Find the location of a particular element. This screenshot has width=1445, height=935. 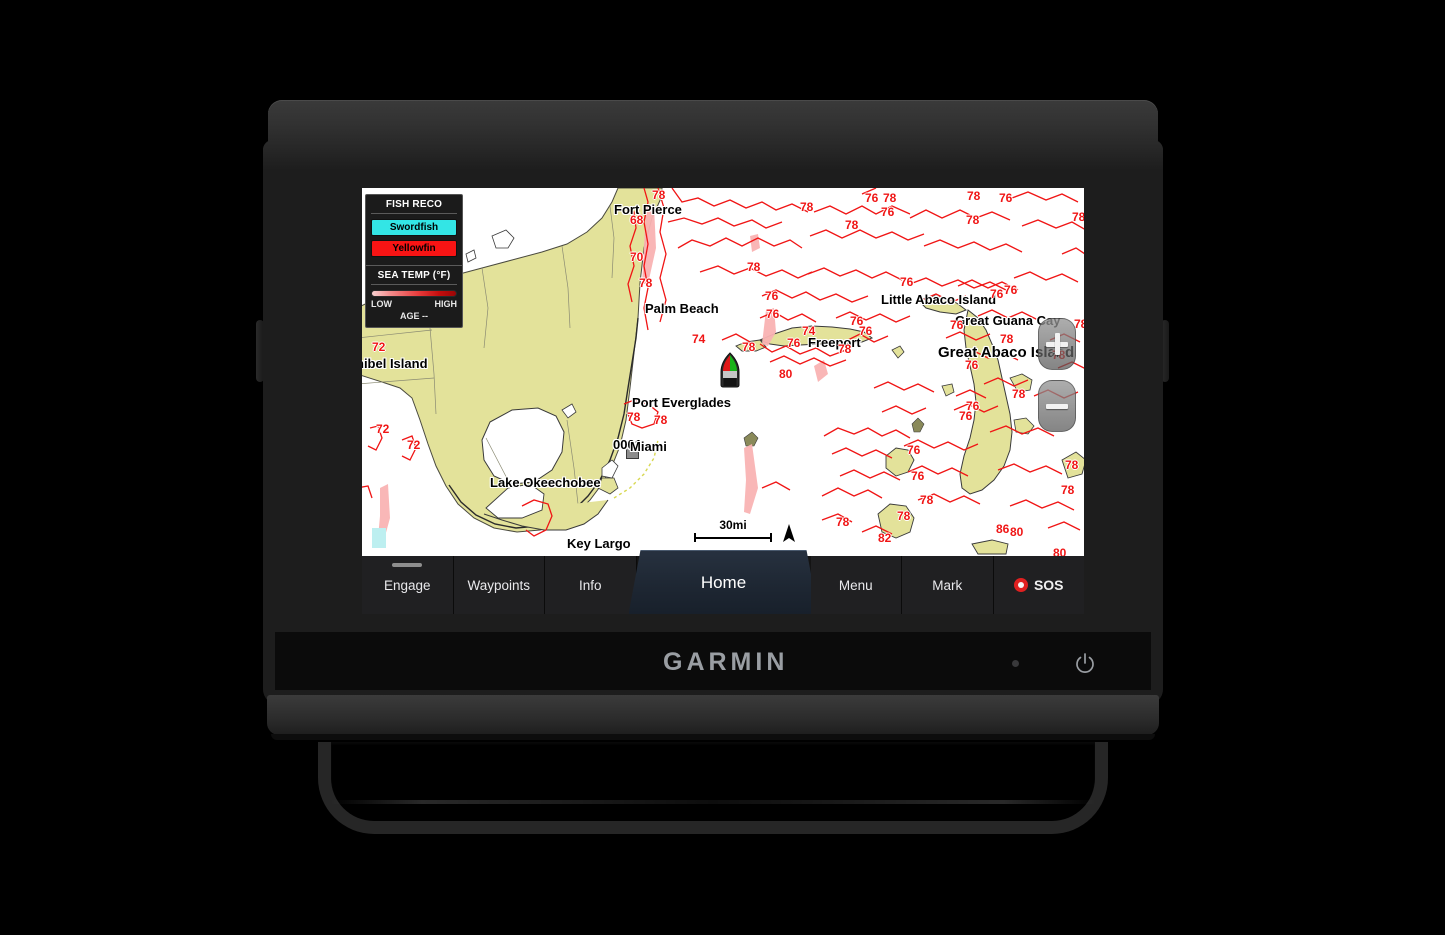

map-temperature-label: 82 is located at coordinates (885, 538).